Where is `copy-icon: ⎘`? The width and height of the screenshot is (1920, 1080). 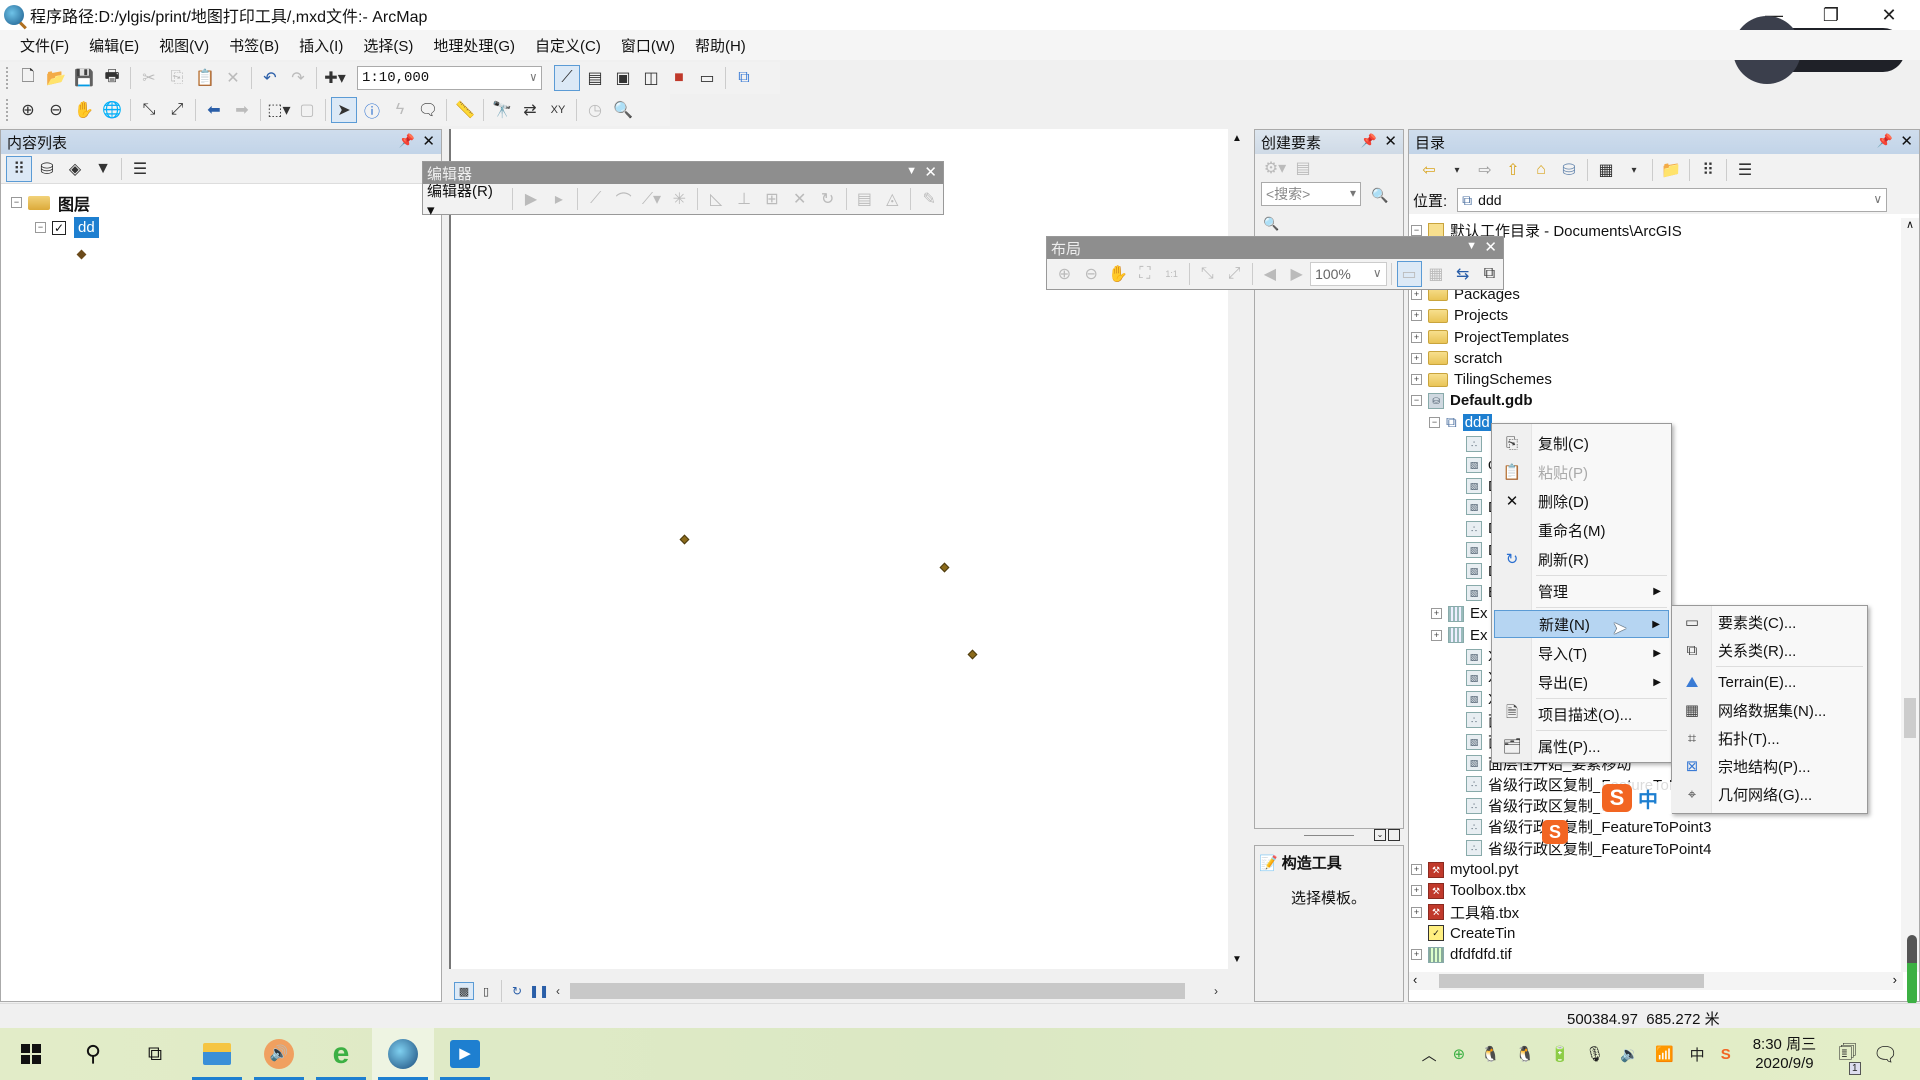
copy-icon: ⎘ is located at coordinates (177, 78).